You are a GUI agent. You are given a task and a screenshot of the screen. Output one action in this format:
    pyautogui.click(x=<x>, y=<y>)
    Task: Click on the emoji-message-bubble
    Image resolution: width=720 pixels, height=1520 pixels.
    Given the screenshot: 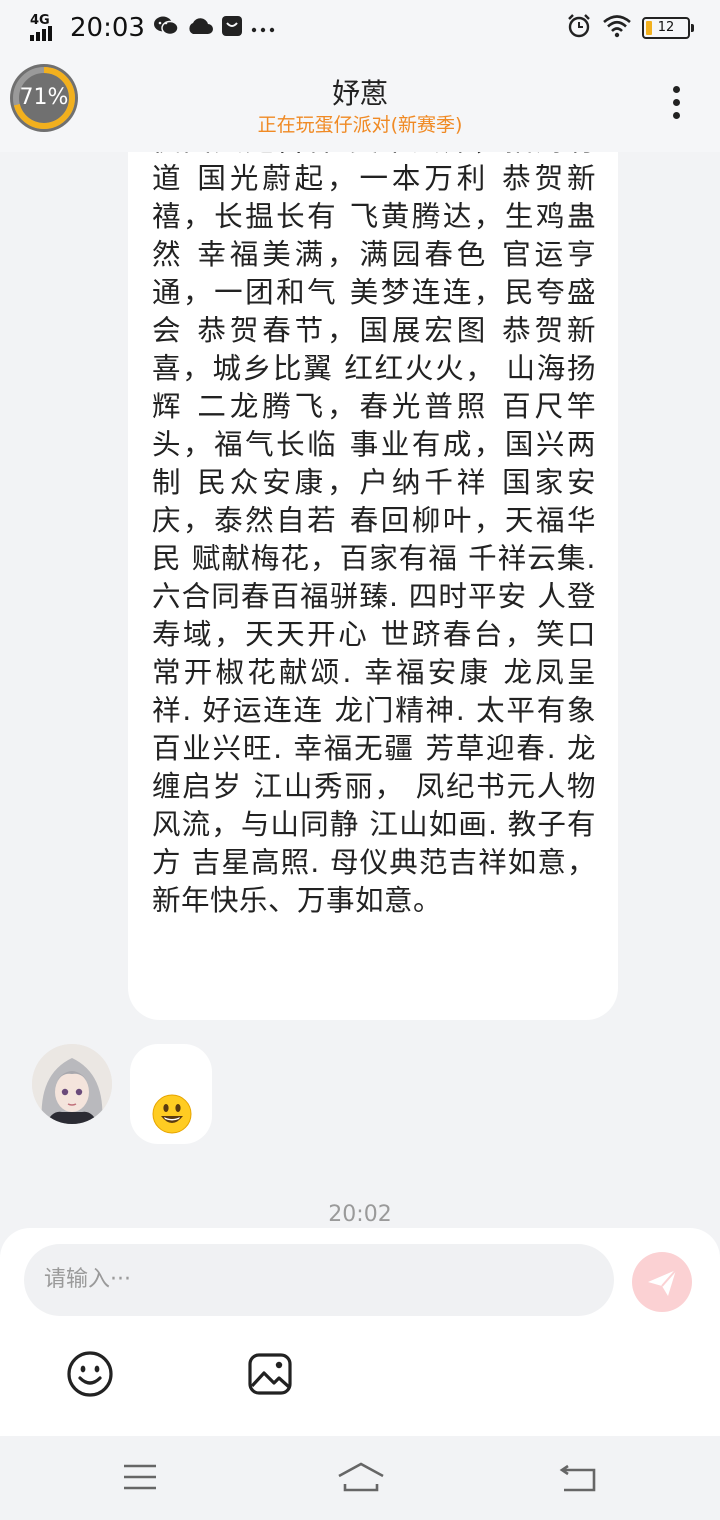 What is the action you would take?
    pyautogui.click(x=171, y=1094)
    